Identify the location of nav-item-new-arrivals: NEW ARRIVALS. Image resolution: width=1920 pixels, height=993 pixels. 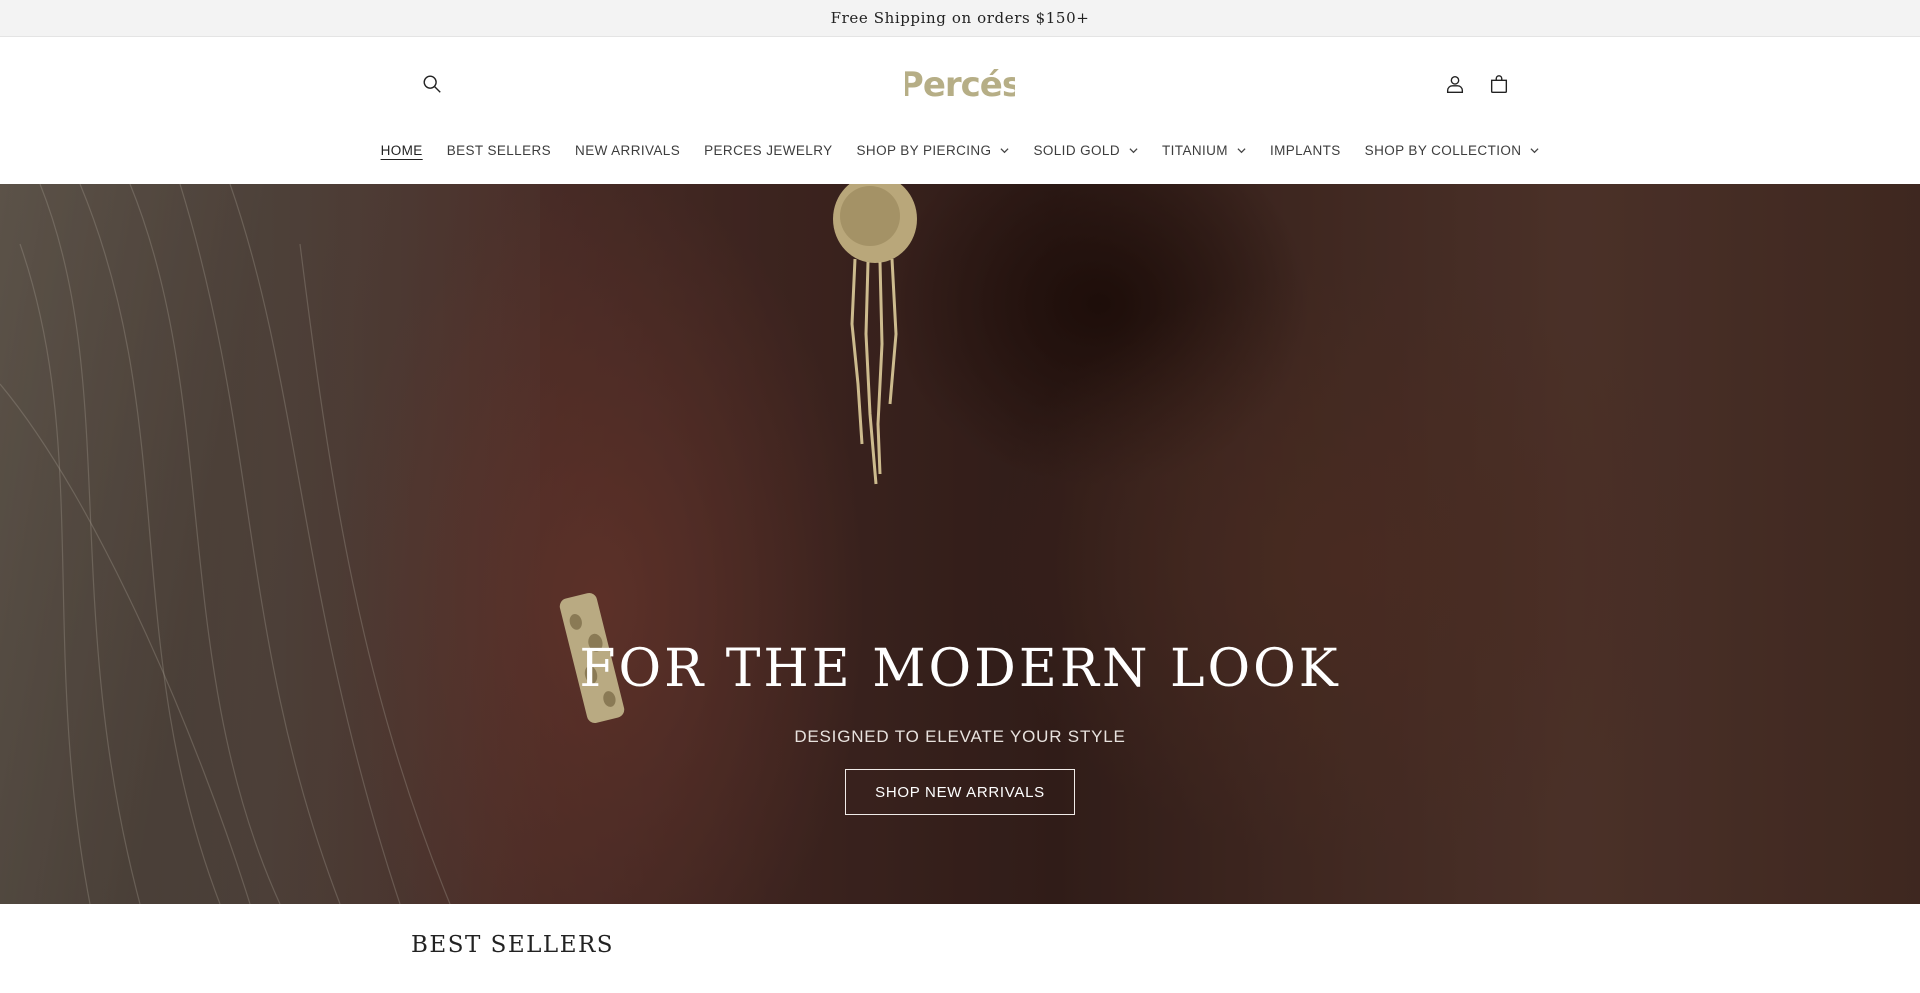
(627, 150).